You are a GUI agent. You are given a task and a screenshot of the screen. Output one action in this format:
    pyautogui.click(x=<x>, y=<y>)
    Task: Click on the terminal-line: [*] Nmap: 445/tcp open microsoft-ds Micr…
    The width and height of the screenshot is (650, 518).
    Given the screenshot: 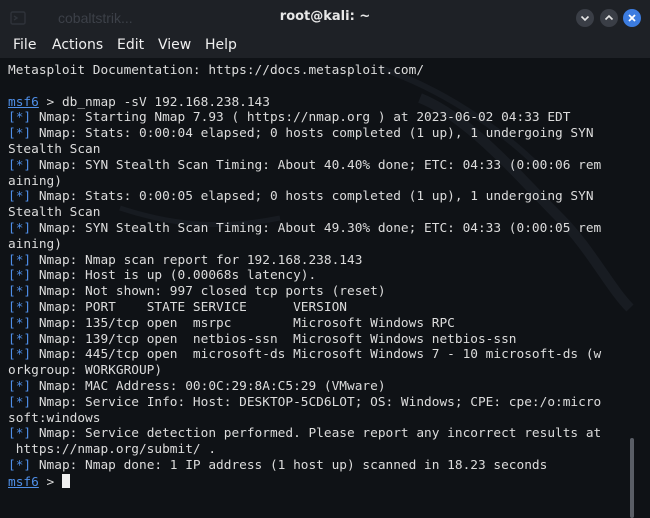 What is the action you would take?
    pyautogui.click(x=318, y=355)
    